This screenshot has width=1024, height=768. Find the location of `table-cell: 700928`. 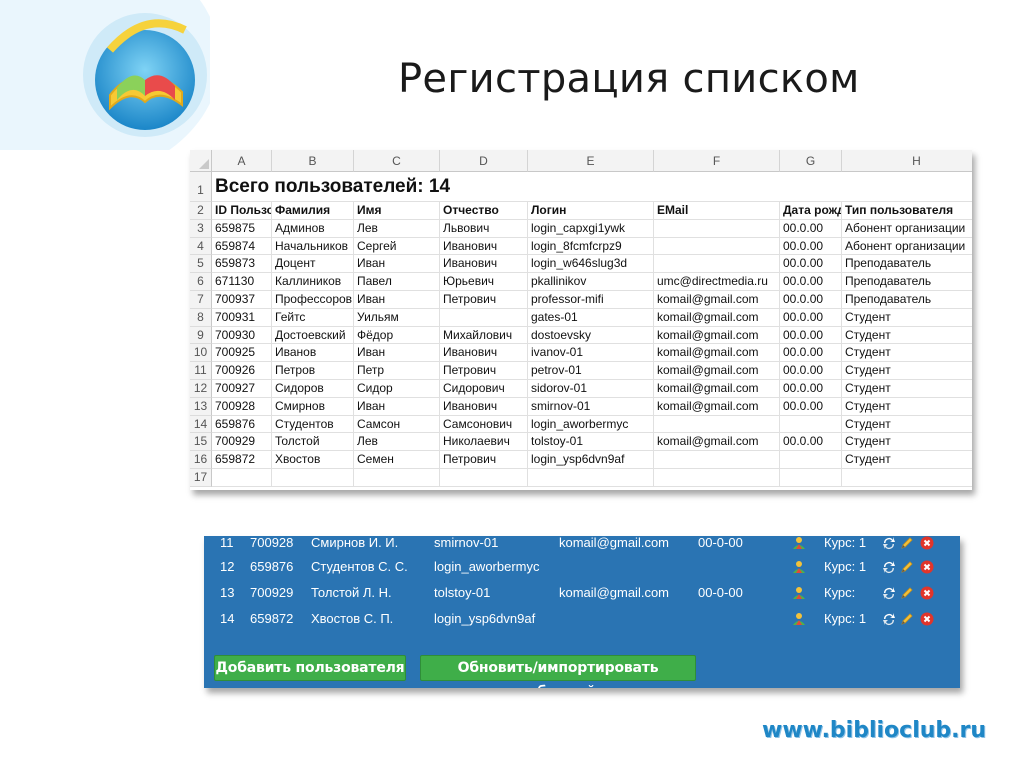

table-cell: 700928 is located at coordinates (242, 406).